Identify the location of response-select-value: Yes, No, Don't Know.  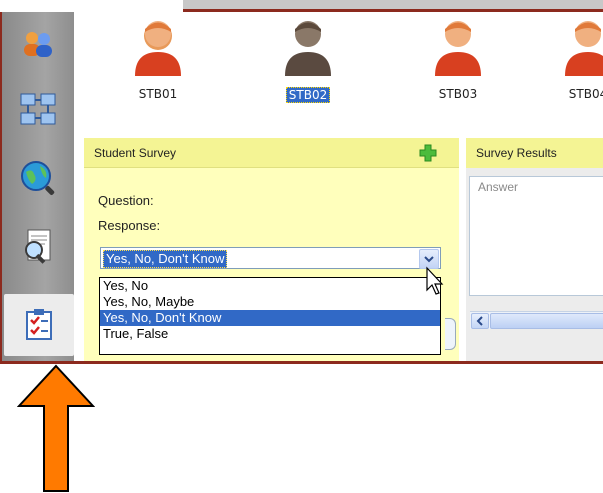
(165, 259).